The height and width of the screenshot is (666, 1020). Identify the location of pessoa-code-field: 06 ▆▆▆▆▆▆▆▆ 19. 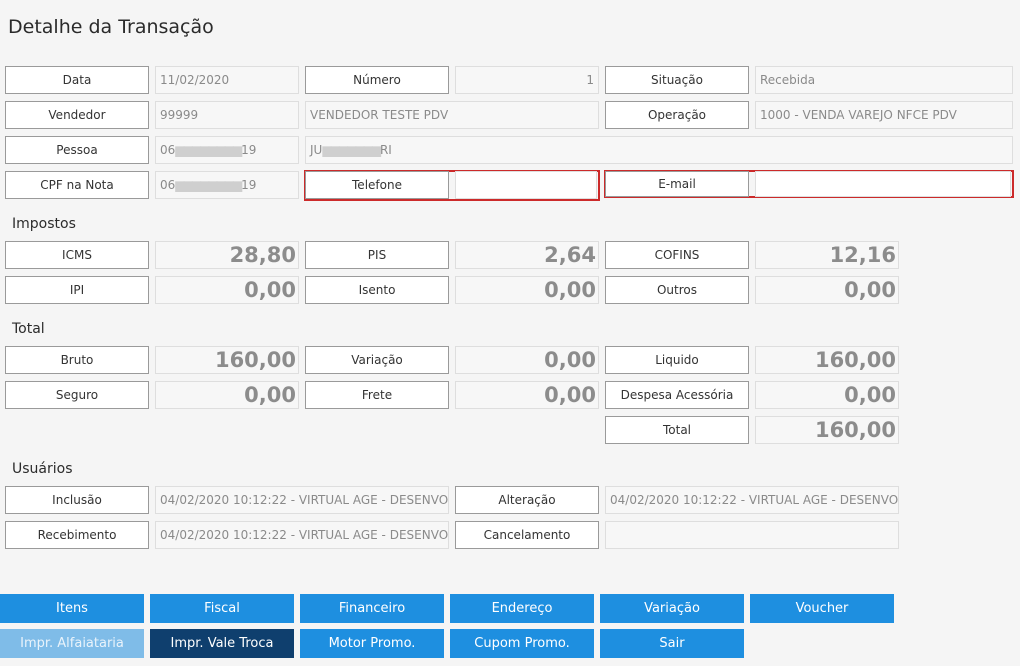
(227, 150).